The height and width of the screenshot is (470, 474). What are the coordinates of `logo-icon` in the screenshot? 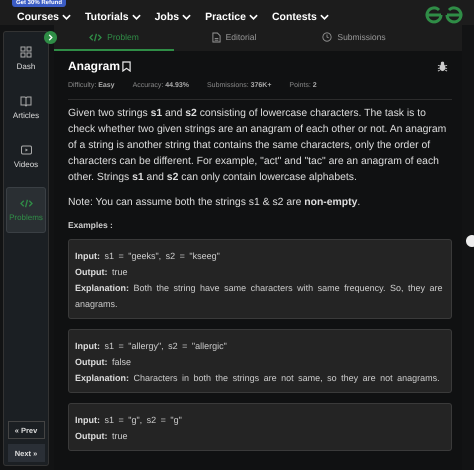 It's located at (444, 14).